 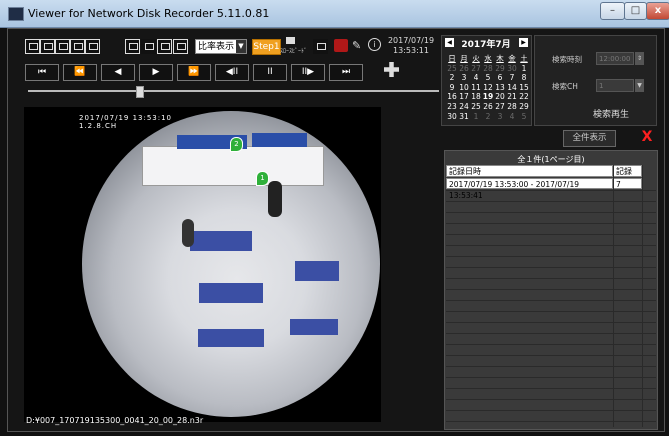 I want to click on search-time-input: 12:00:00, so click(x=615, y=58).